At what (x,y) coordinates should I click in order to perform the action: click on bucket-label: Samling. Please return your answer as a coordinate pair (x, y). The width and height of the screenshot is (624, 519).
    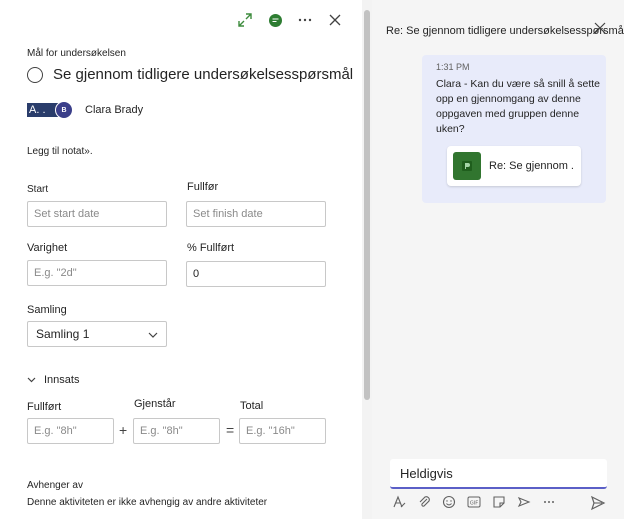
    Looking at the image, I should click on (47, 310).